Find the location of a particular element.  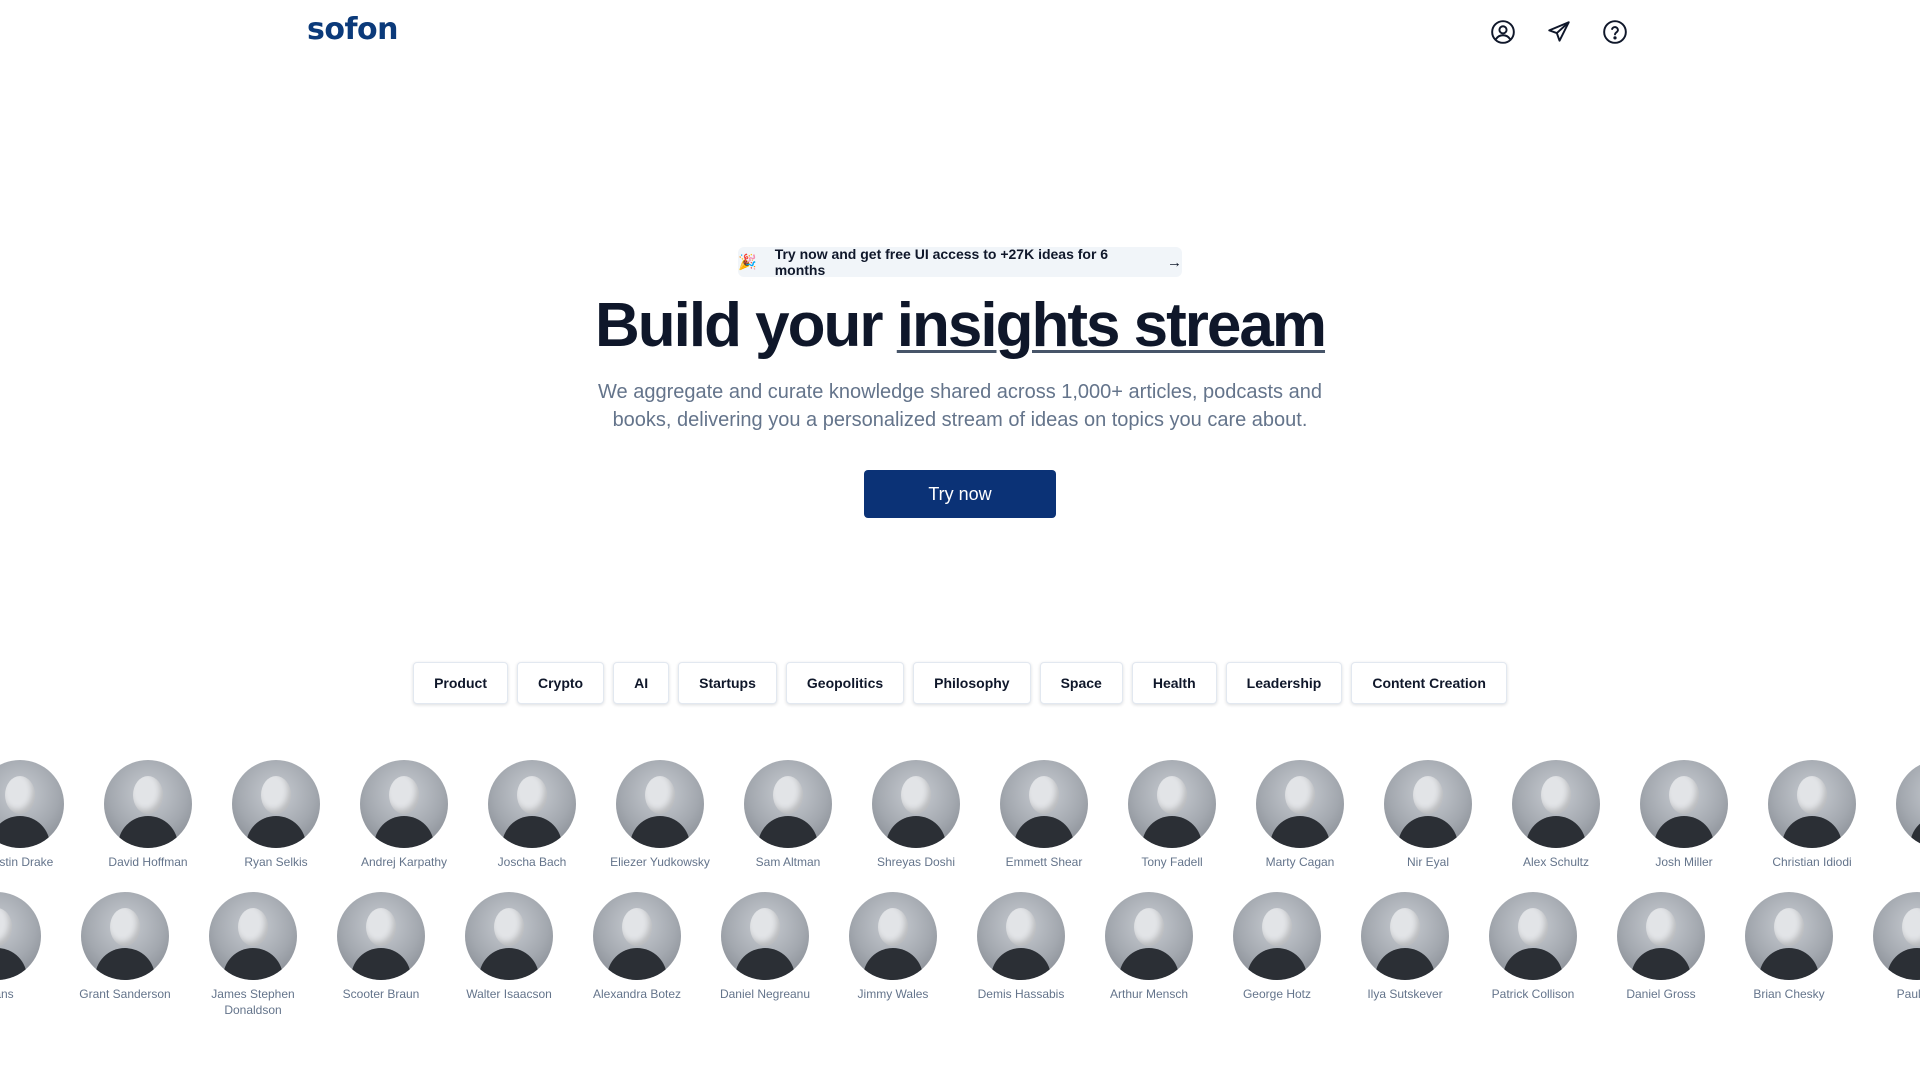

person-name: Tony Fadell is located at coordinates (1172, 862).